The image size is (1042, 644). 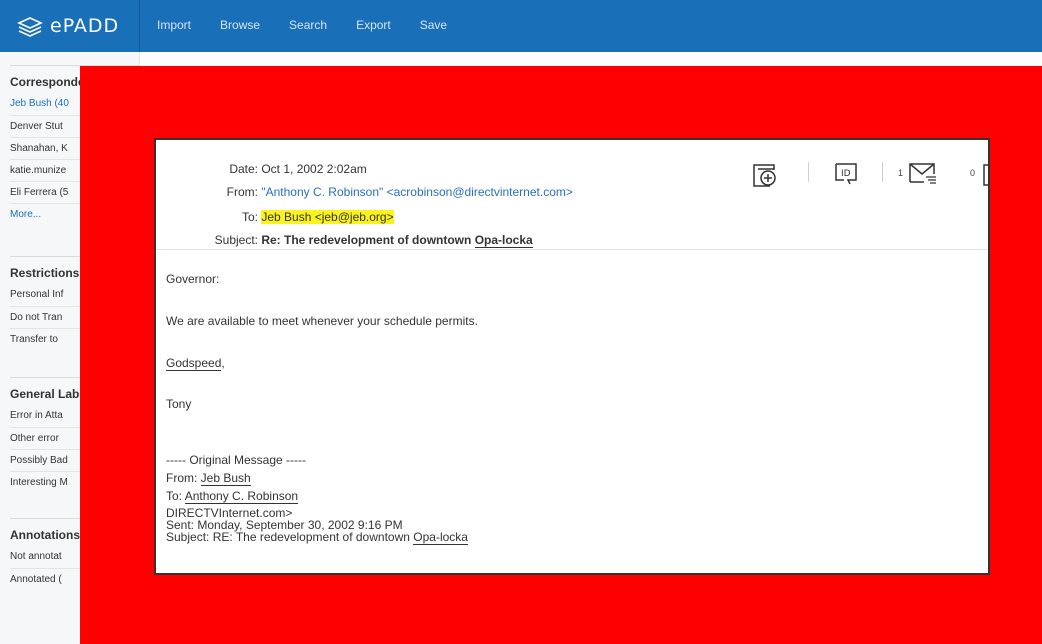 I want to click on original-header: ----- Original Message -----, so click(x=236, y=460).